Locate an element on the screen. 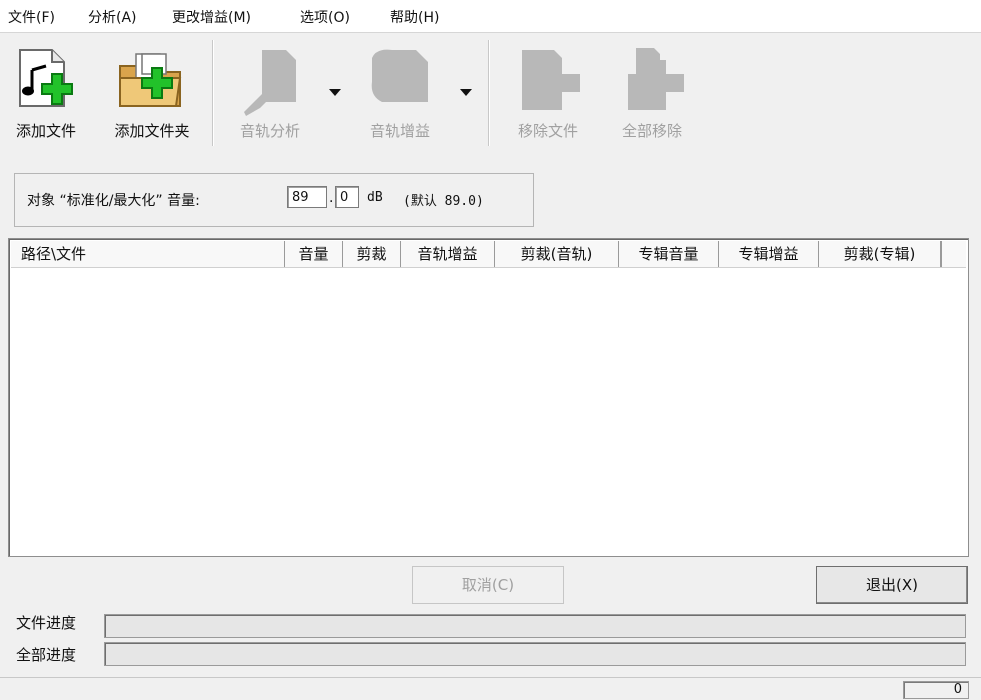  remove-all-button: 全部移除 is located at coordinates (652, 93).